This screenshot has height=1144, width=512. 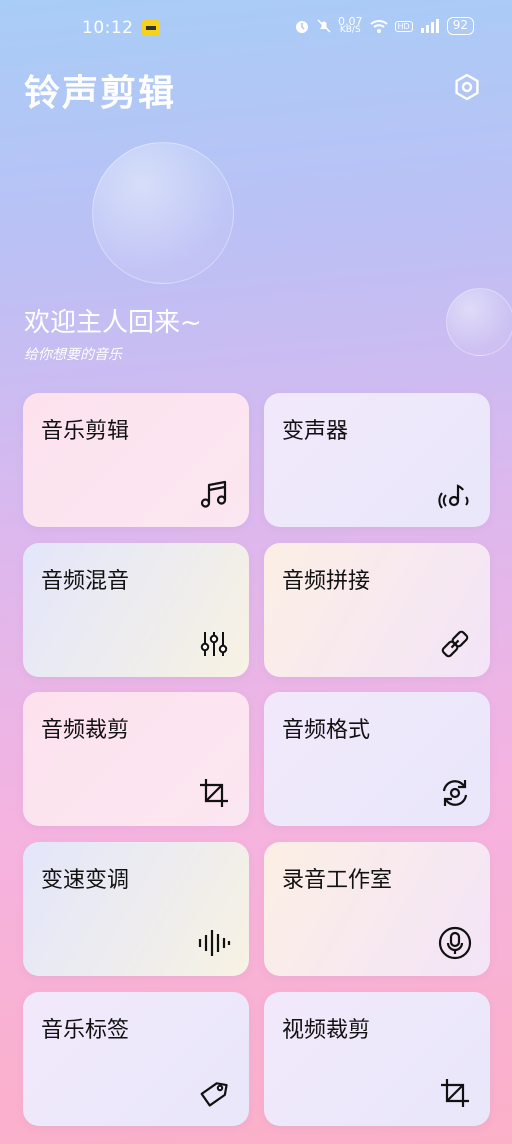 I want to click on format-convert-icon, so click(x=455, y=793).